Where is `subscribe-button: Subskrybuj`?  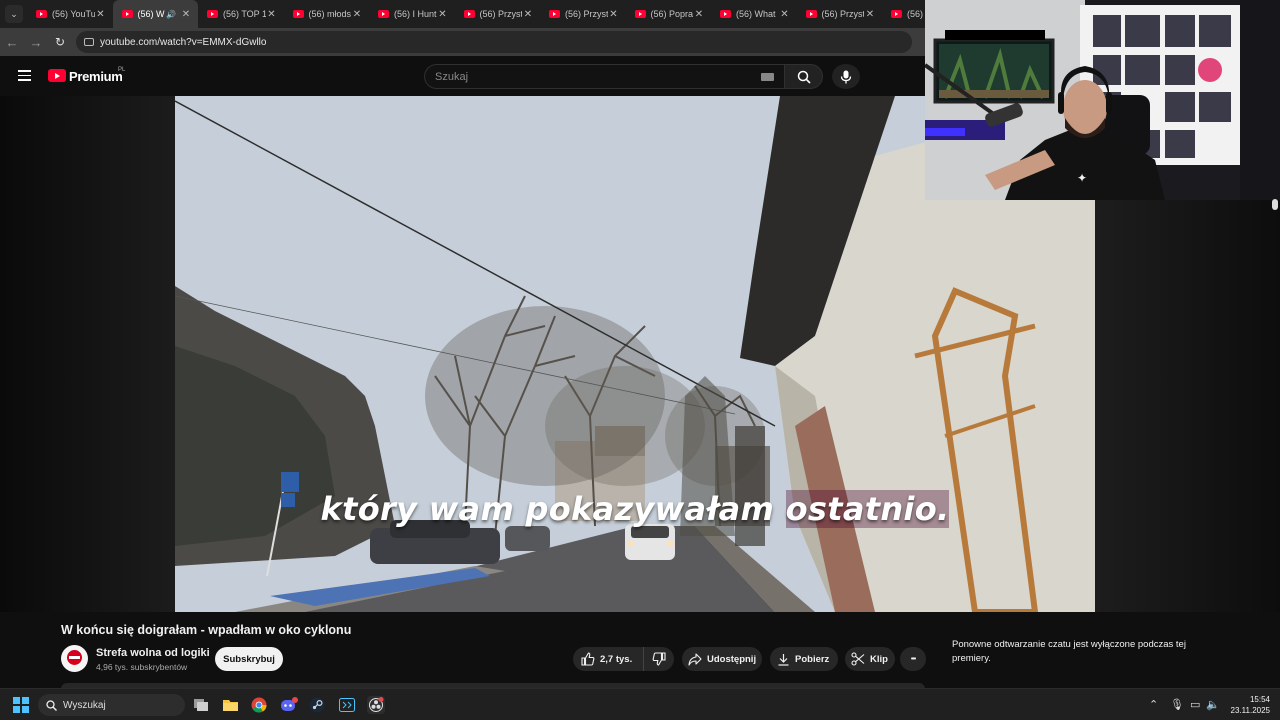 subscribe-button: Subskrybuj is located at coordinates (249, 659).